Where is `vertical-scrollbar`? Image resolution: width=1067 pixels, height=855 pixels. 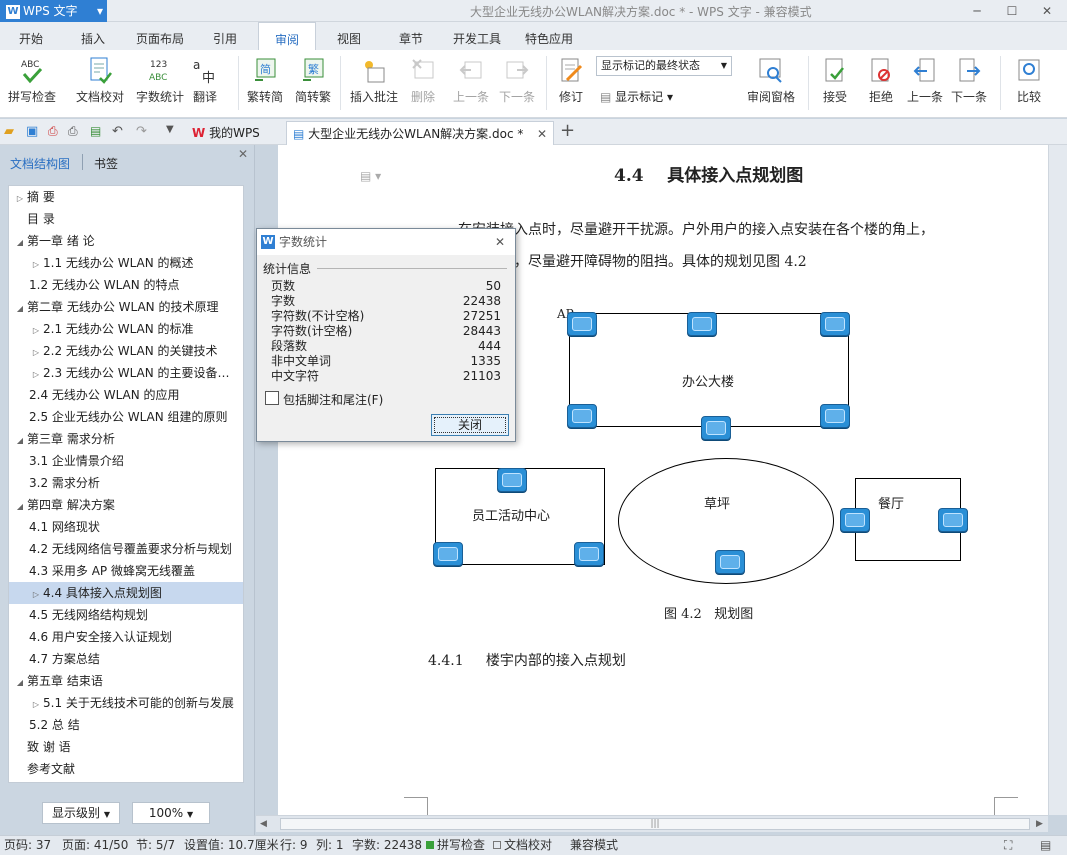
vertical-scrollbar is located at coordinates (1057, 480).